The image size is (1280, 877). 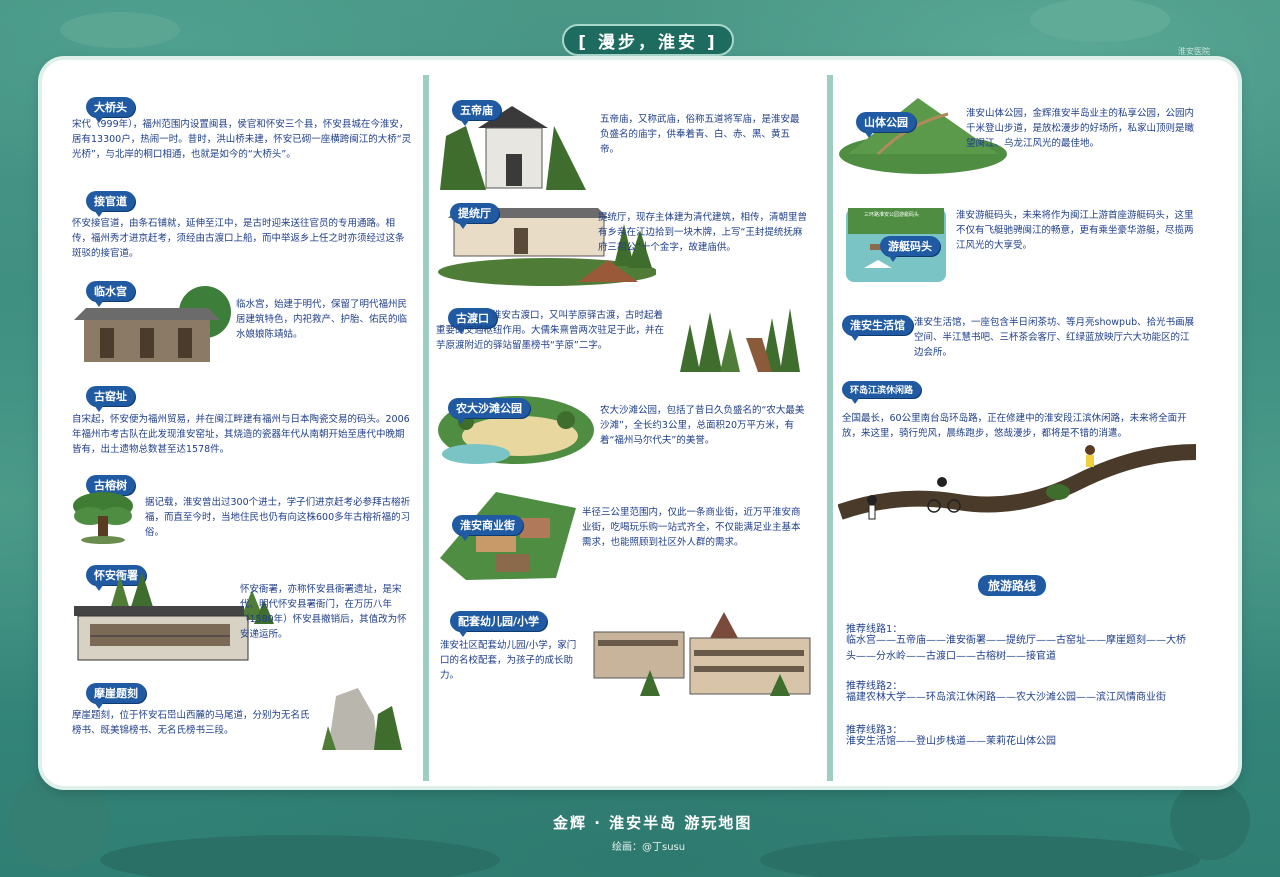 What do you see at coordinates (892, 215) in the screenshot?
I see `youting-sign: 三环路淮安公园游艇码头` at bounding box center [892, 215].